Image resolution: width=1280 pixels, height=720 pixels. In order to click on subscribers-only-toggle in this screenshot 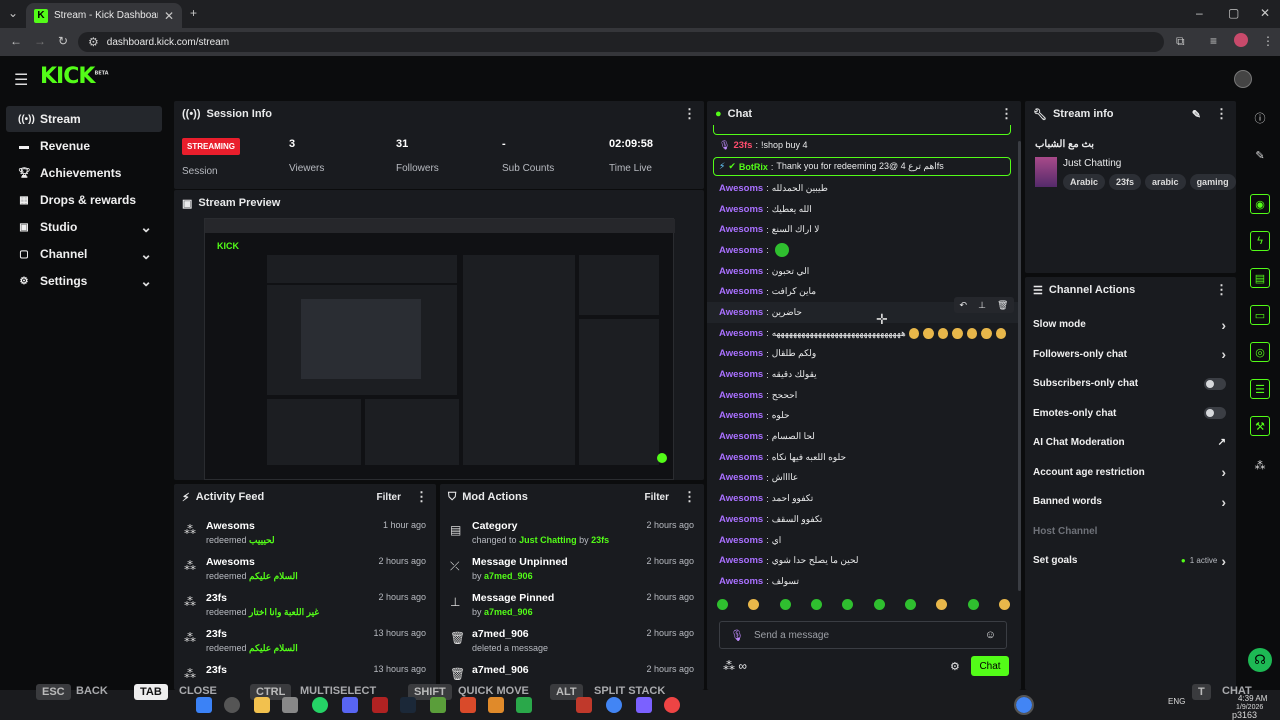, I will do `click(1215, 383)`.